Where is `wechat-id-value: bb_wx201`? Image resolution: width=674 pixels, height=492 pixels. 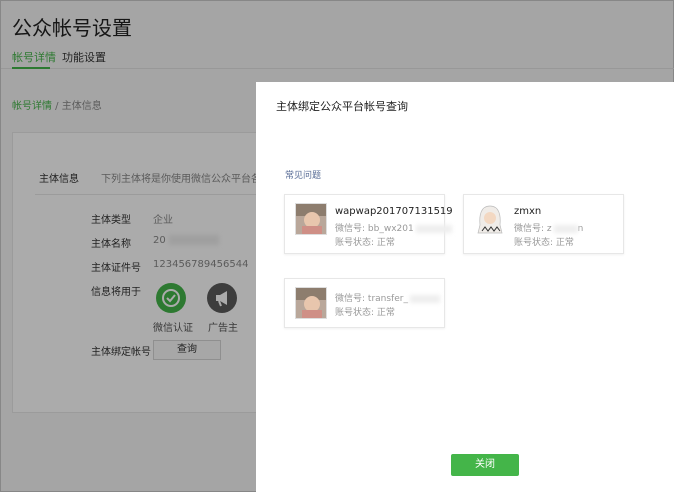
wechat-id-value: bb_wx201 is located at coordinates (390, 229).